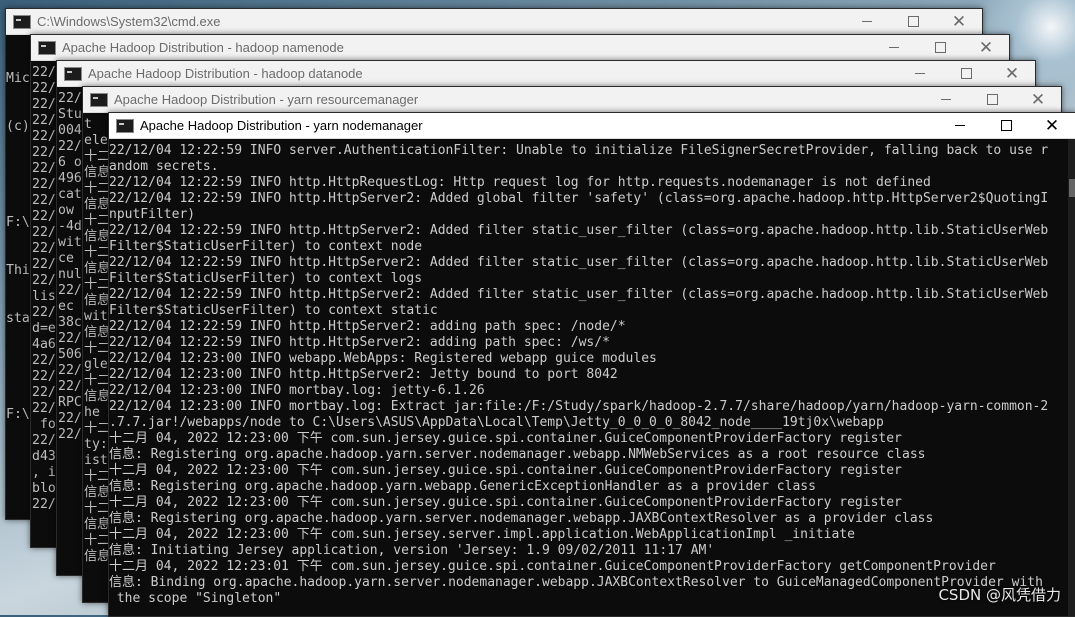 Image resolution: width=1075 pixels, height=617 pixels. What do you see at coordinates (164, 166) in the screenshot?
I see `console-line: andom secrets.` at bounding box center [164, 166].